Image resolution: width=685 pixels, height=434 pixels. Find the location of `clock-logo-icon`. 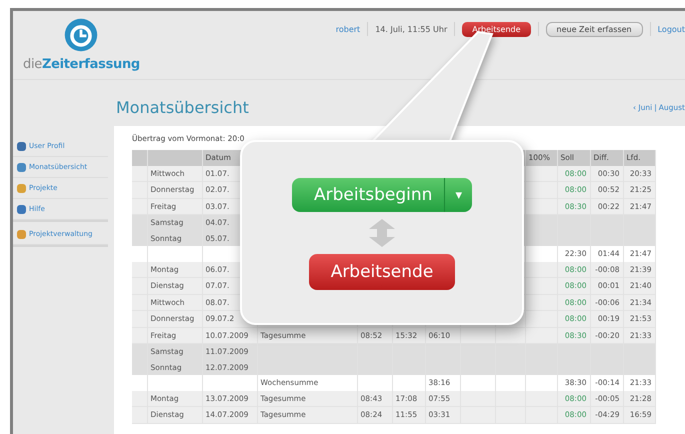

clock-logo-icon is located at coordinates (81, 35).